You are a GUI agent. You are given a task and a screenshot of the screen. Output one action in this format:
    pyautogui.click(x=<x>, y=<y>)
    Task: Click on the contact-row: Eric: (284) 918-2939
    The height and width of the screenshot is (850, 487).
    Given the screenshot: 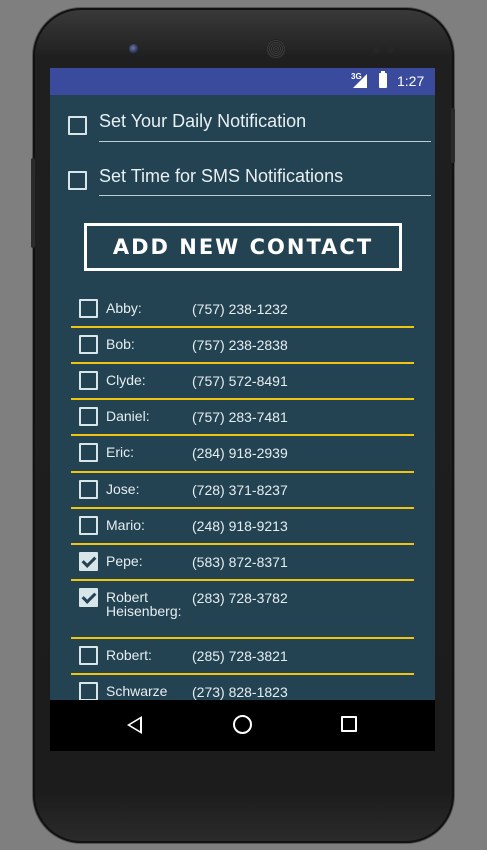 What is the action you would take?
    pyautogui.click(x=242, y=454)
    